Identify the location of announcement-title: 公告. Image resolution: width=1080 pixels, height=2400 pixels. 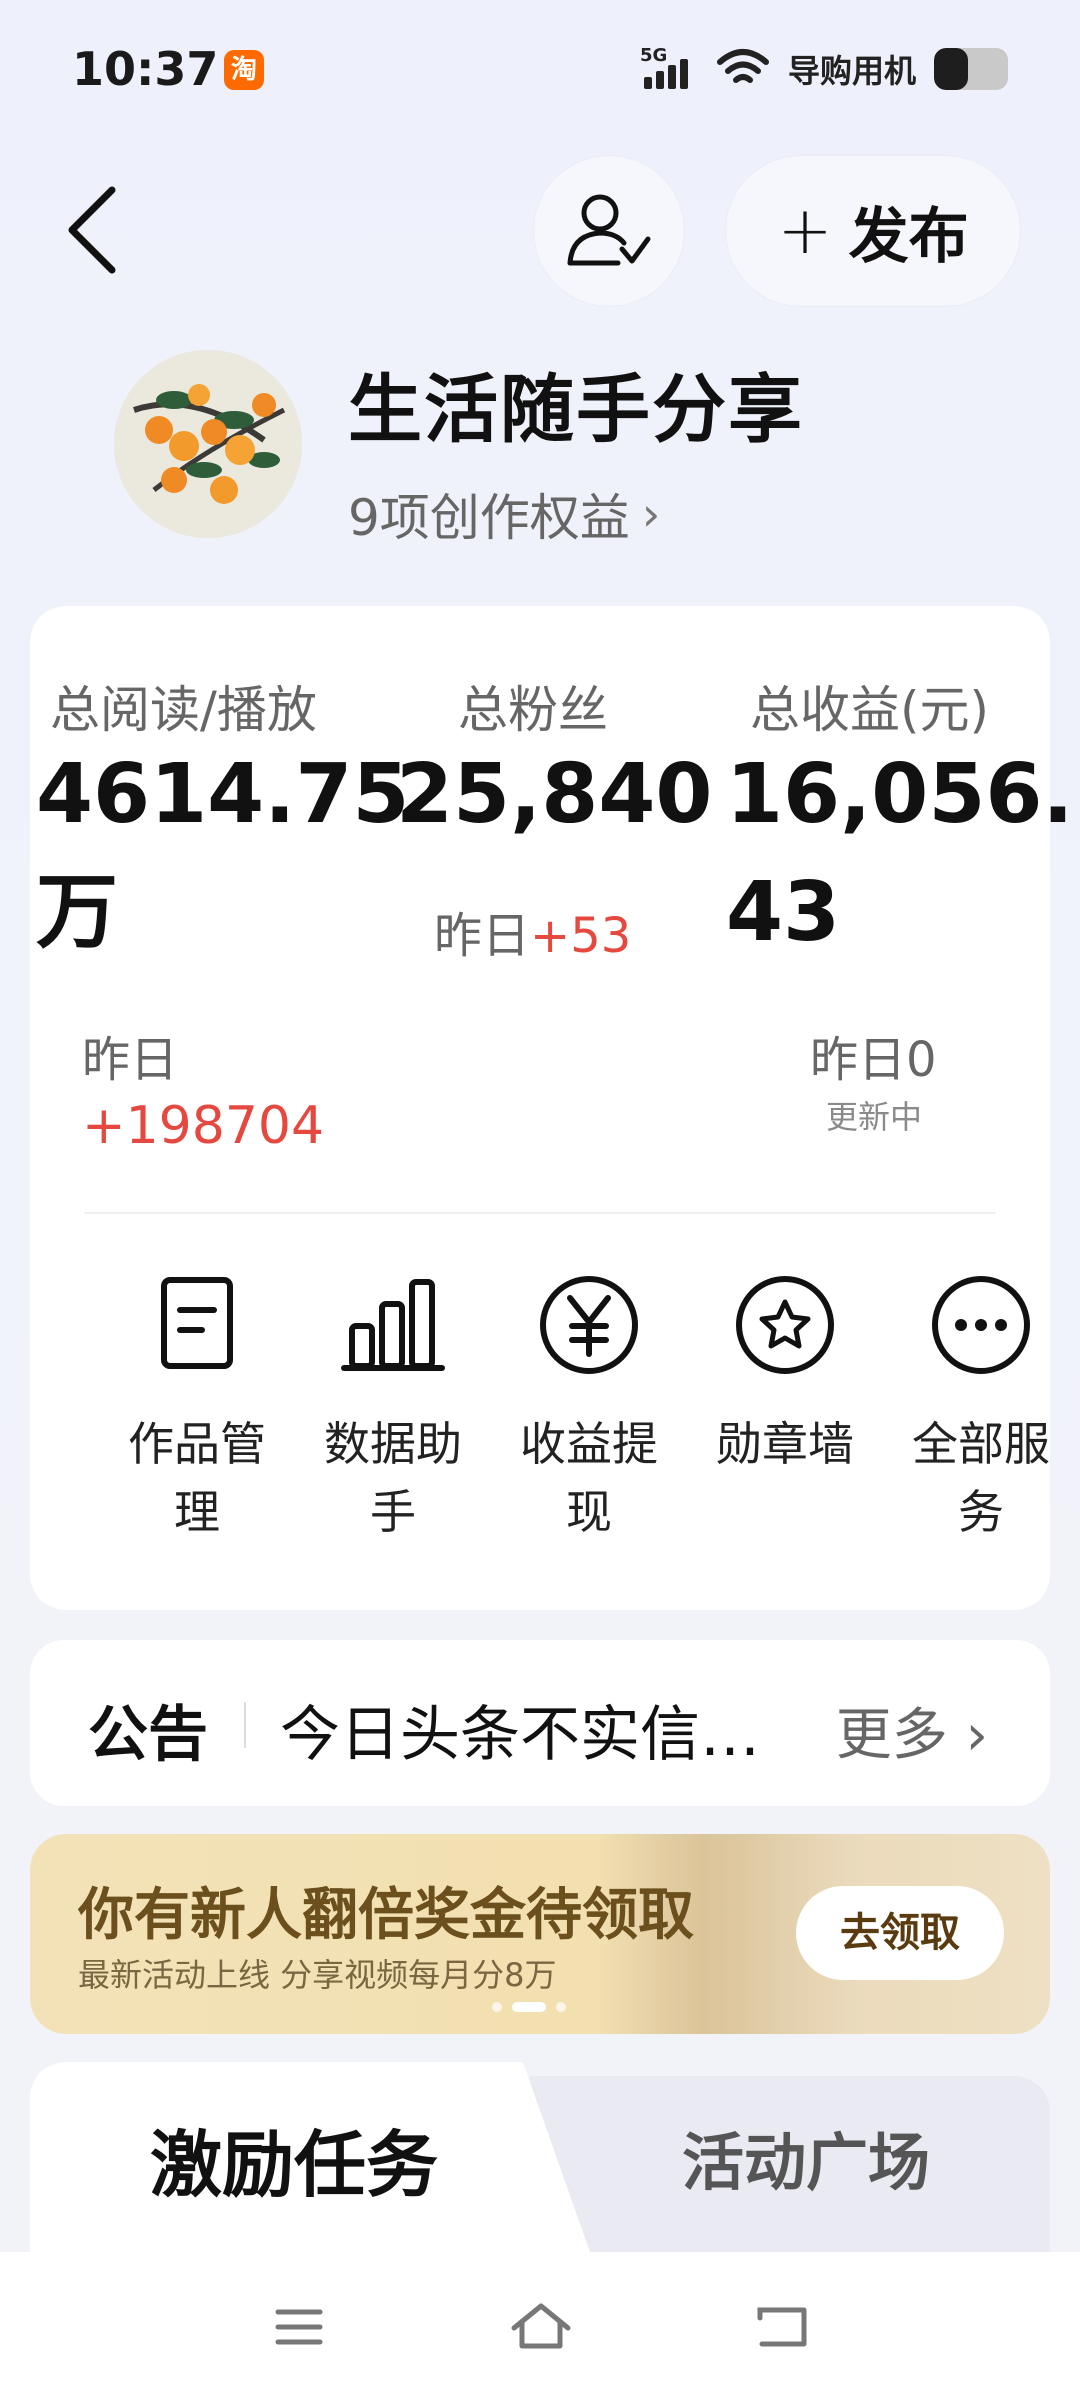
(148, 1735).